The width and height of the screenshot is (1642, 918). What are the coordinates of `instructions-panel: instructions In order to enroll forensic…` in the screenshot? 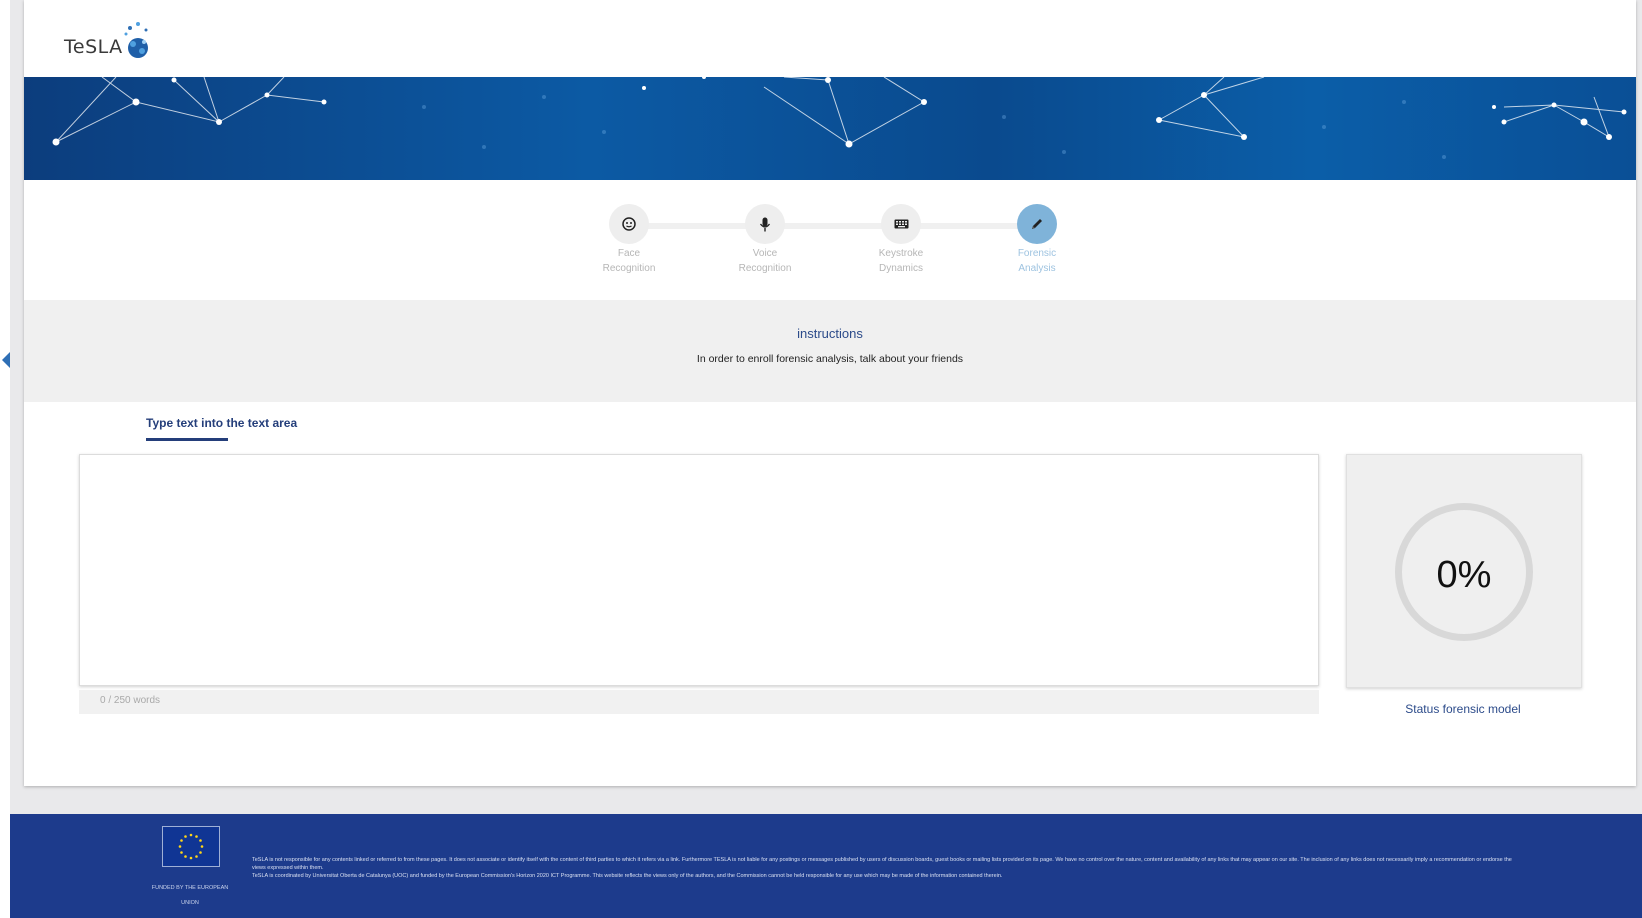 It's located at (830, 351).